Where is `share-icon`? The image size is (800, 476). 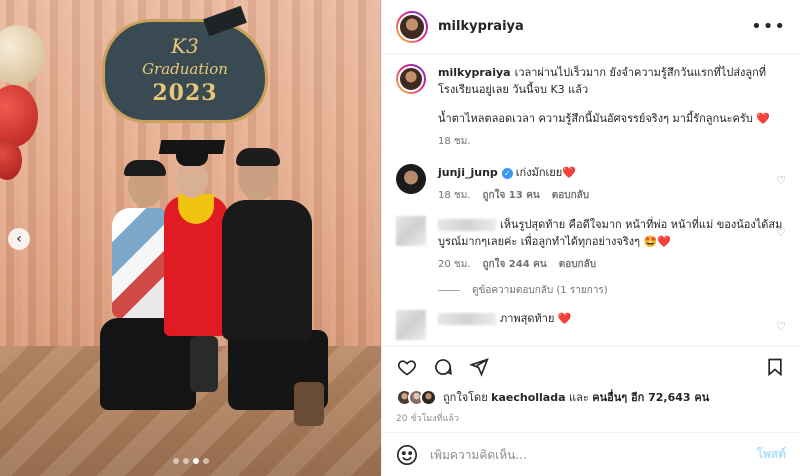
share-icon is located at coordinates (479, 367).